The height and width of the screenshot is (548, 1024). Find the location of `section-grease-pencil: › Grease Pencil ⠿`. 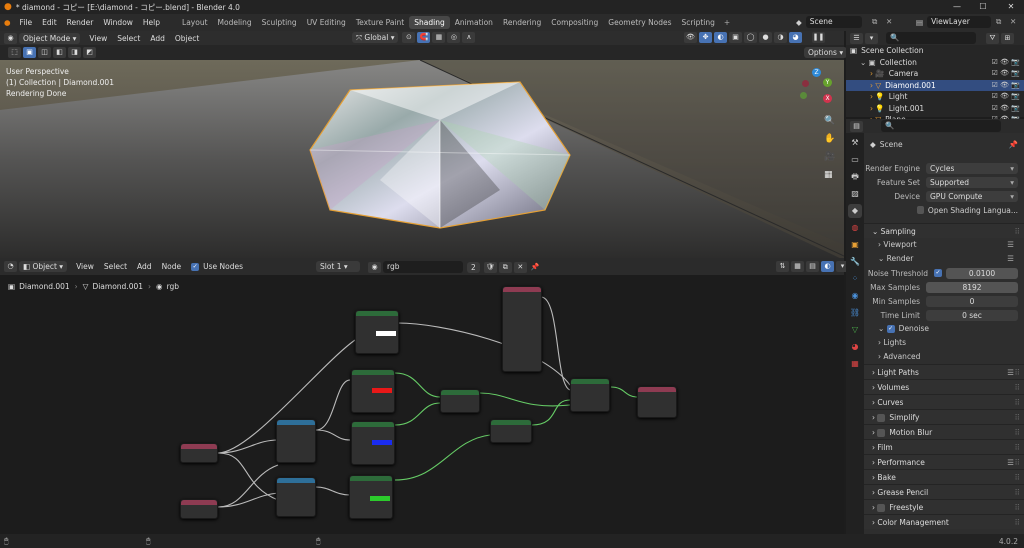

section-grease-pencil: › Grease Pencil ⠿ is located at coordinates (944, 491).